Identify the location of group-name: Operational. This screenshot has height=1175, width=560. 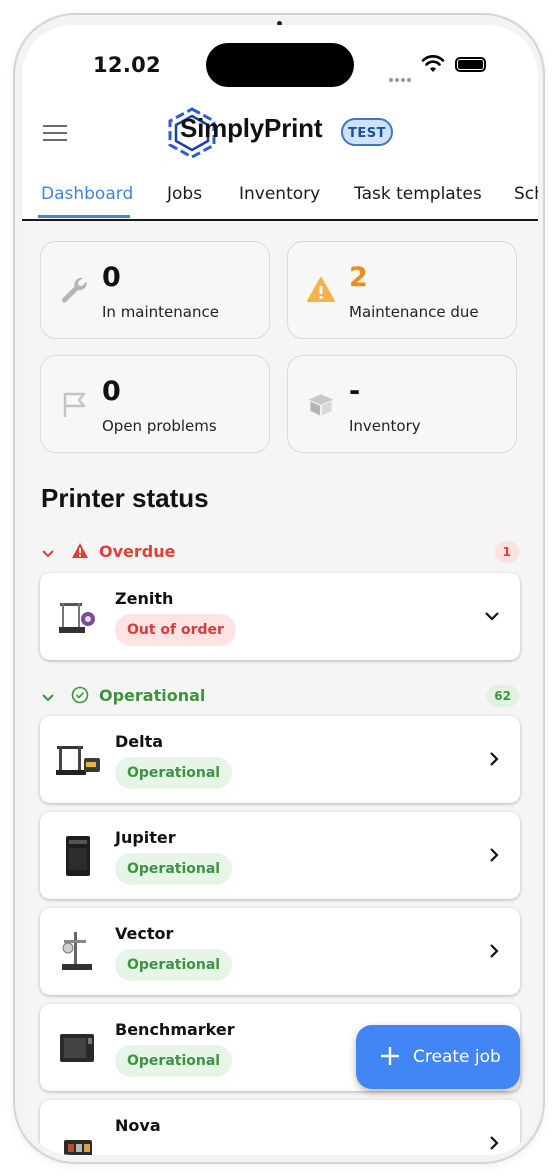
(152, 695).